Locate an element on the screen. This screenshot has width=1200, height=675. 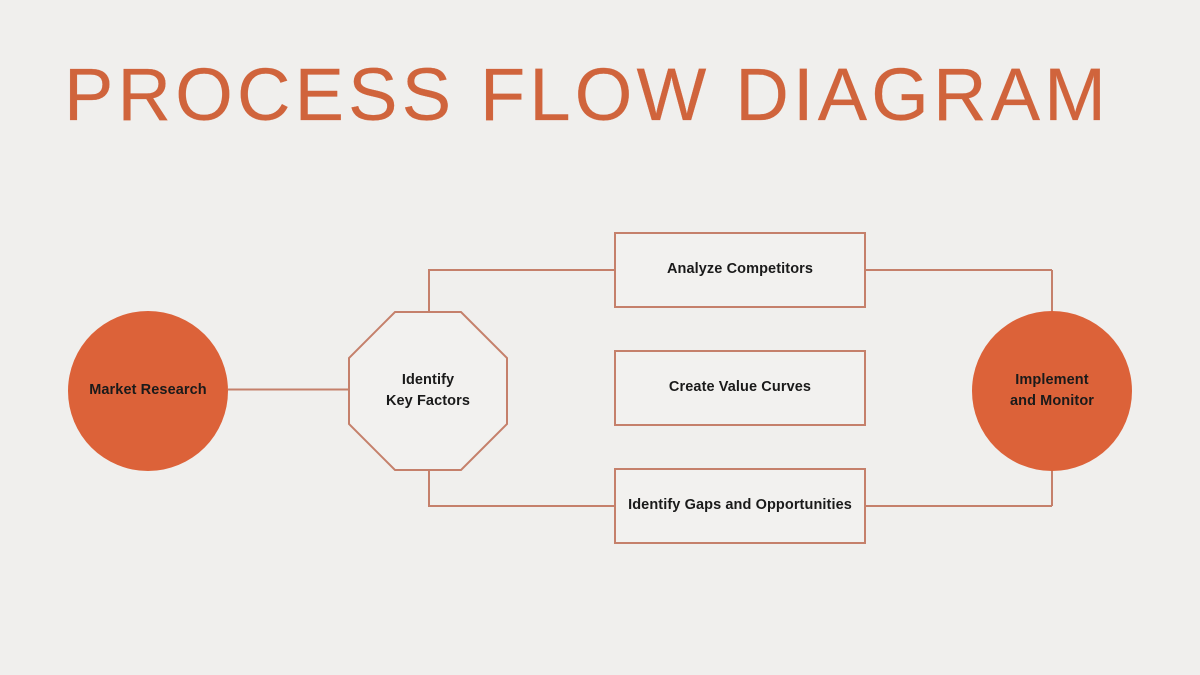
node-create-value-curves-label: Create Value Curves is located at coordinates (740, 387).